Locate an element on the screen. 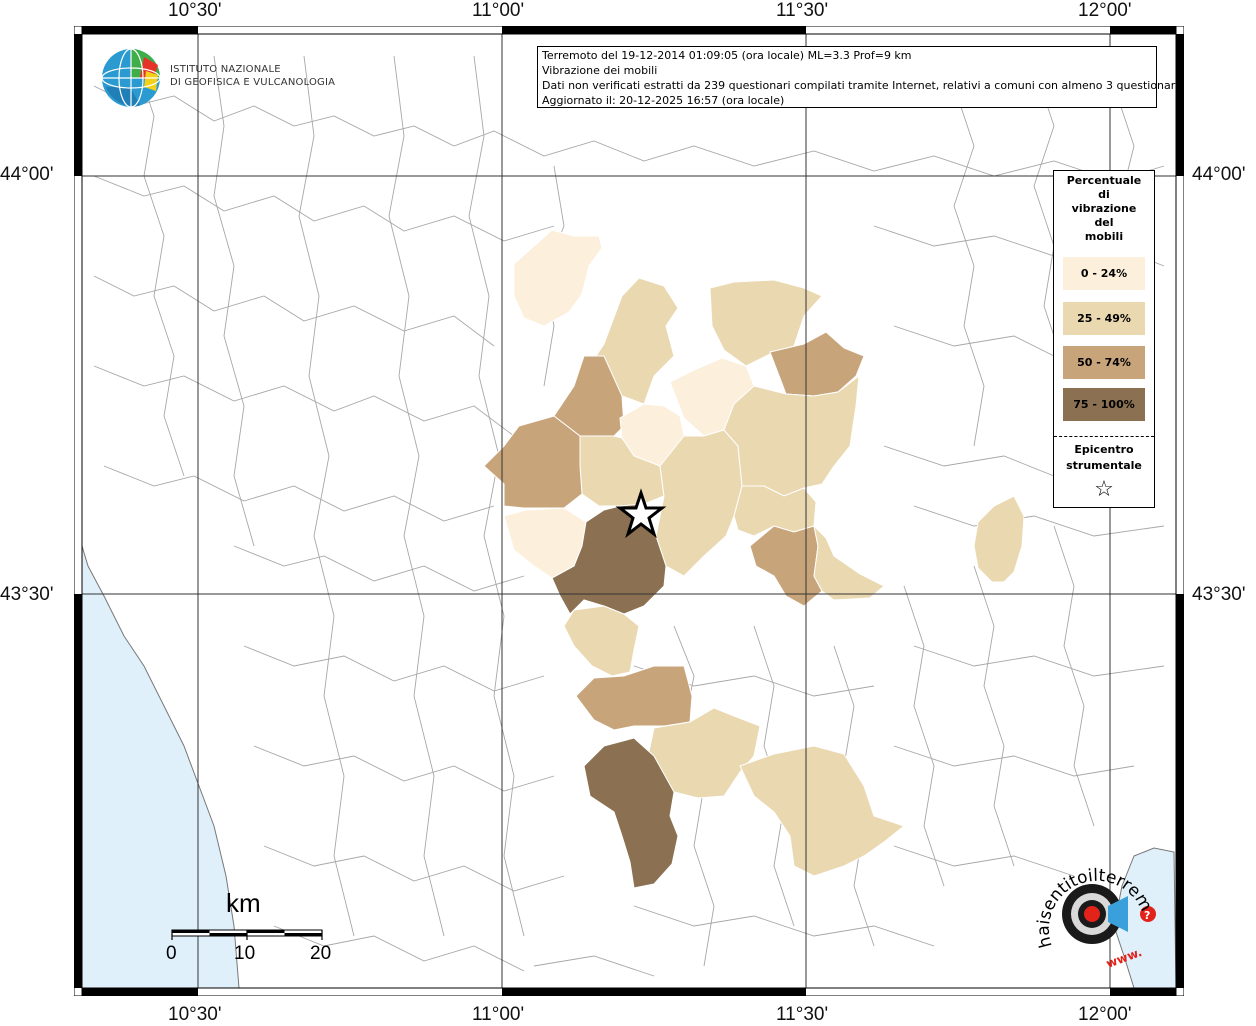 The height and width of the screenshot is (1026, 1256). legend-class-label: 50 - 74% is located at coordinates (1104, 362).